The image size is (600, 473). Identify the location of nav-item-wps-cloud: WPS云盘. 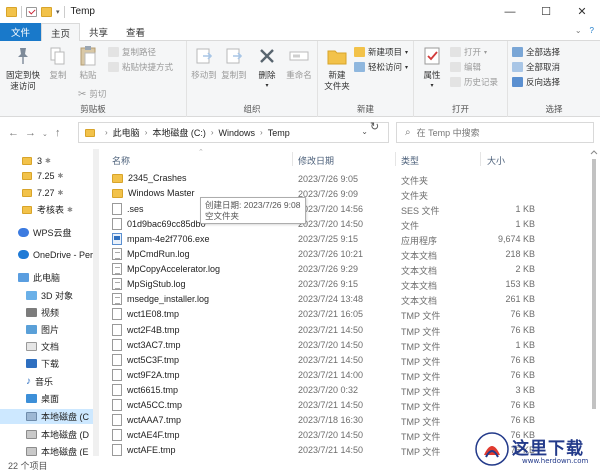
(45, 232).